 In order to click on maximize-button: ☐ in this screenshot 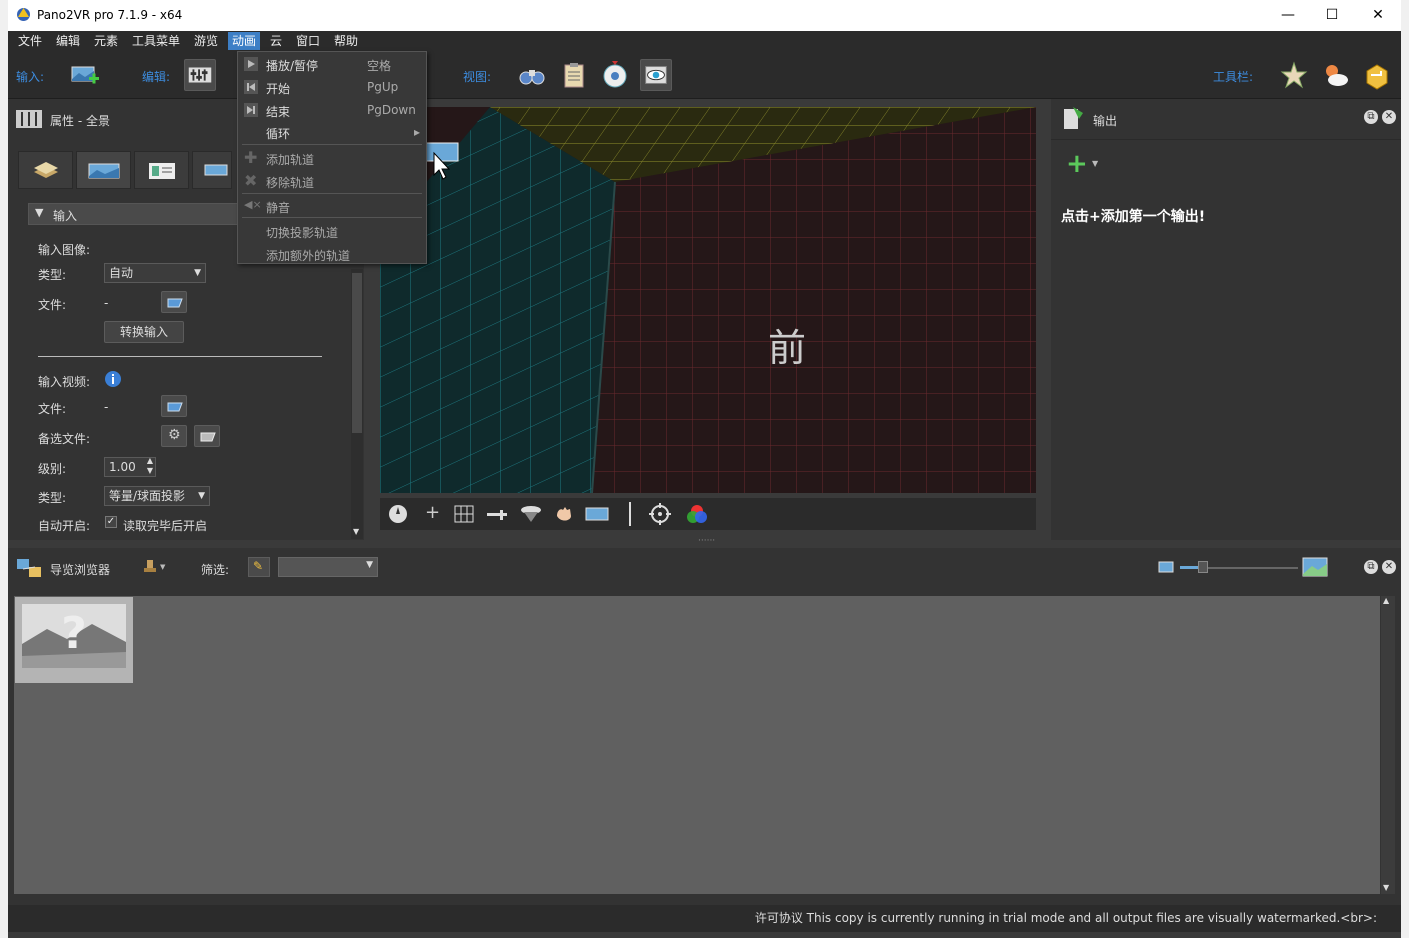, I will do `click(1332, 15)`.